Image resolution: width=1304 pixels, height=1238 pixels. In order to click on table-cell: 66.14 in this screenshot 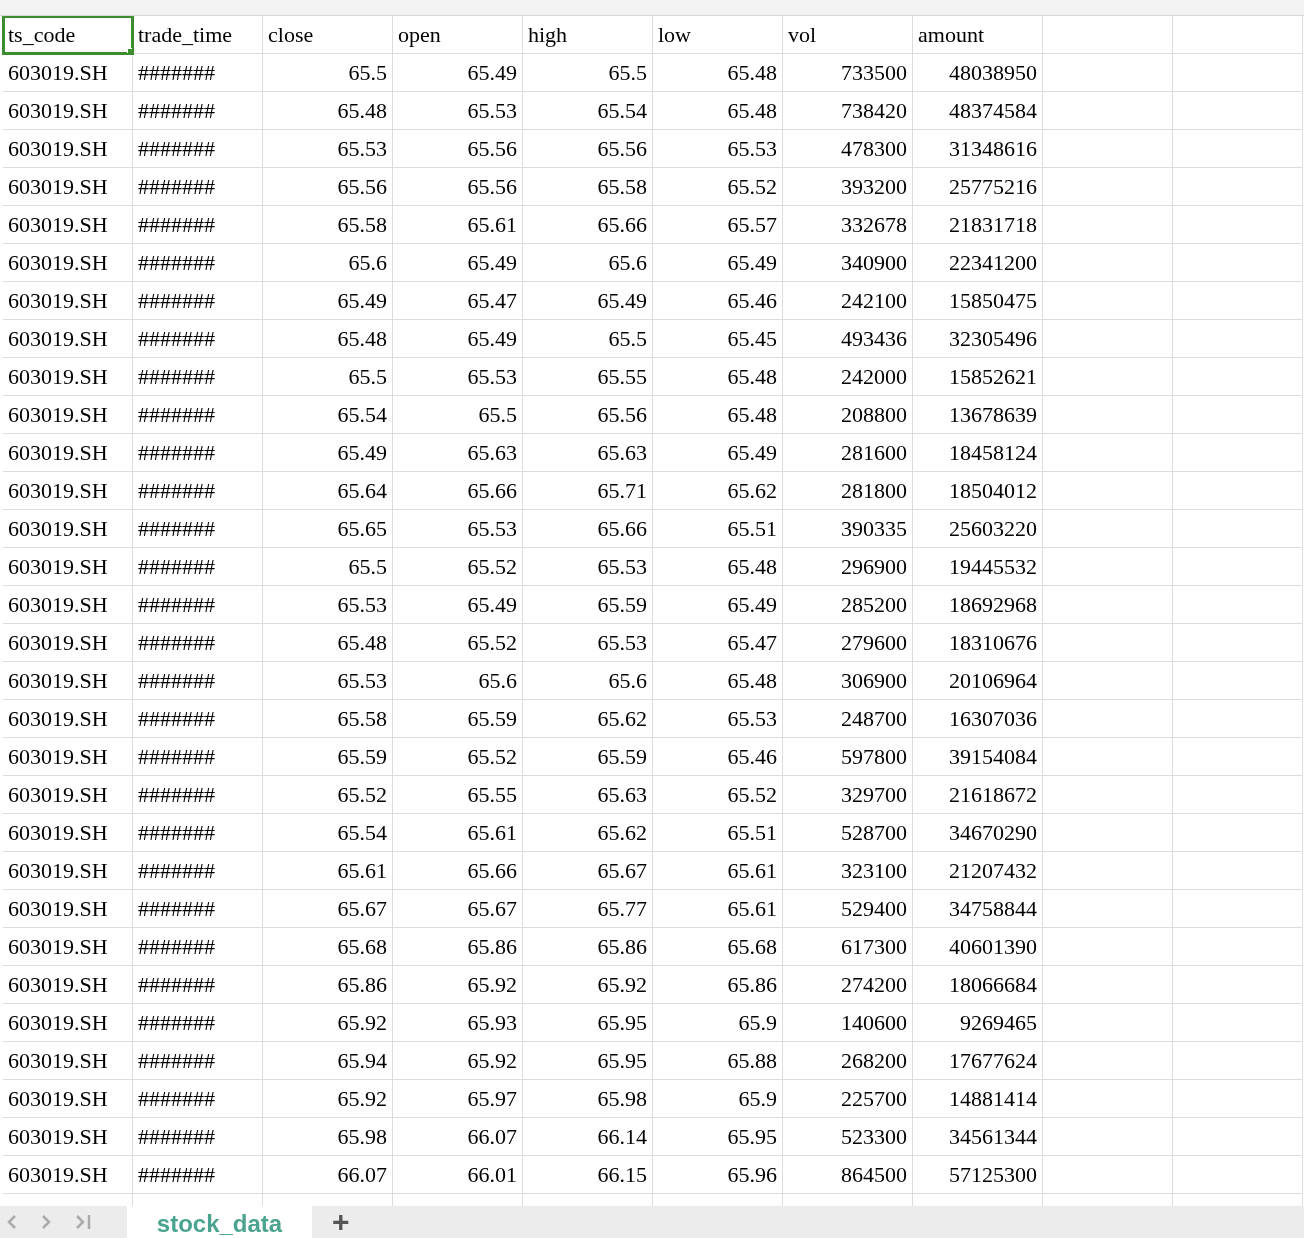, I will do `click(588, 1137)`.